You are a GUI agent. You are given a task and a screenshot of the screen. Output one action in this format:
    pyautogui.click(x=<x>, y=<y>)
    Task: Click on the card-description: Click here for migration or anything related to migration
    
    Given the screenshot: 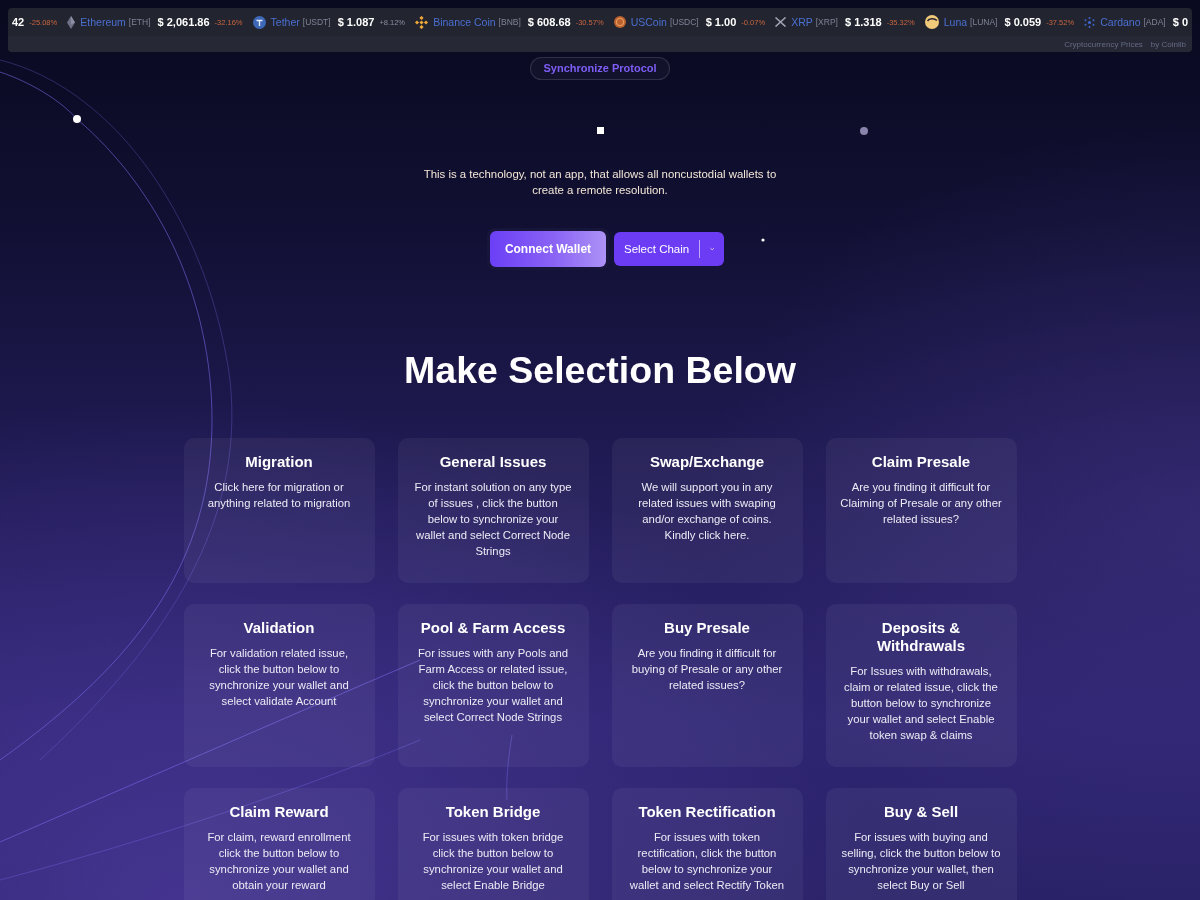 What is the action you would take?
    pyautogui.click(x=279, y=495)
    